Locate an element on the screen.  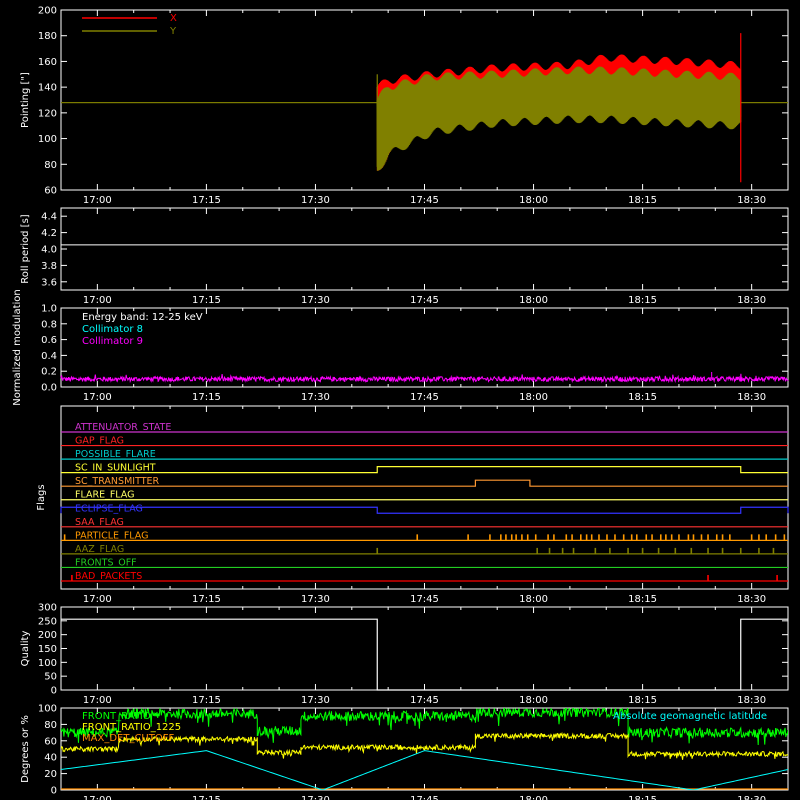
flag-label: BAD_PACKETS is located at coordinates (108, 576).